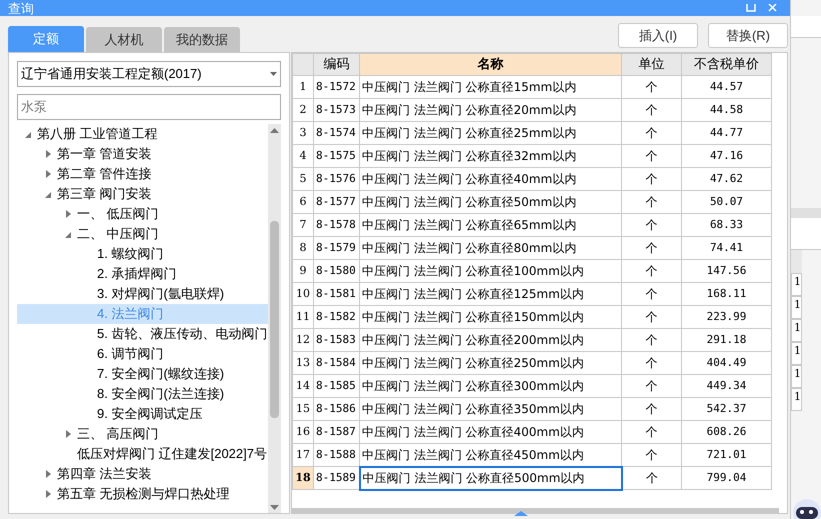 This screenshot has width=821, height=519. Describe the element at coordinates (142, 374) in the screenshot. I see `tree-item: 7. 安全阀门(螺纹连接)` at that location.